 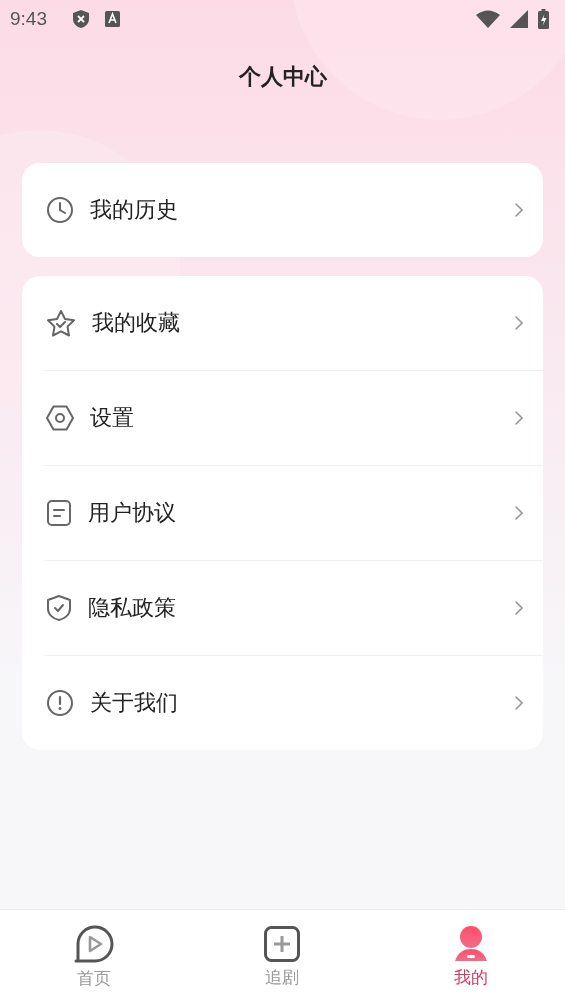 What do you see at coordinates (282, 210) in the screenshot?
I see `menu-item: 我的历史` at bounding box center [282, 210].